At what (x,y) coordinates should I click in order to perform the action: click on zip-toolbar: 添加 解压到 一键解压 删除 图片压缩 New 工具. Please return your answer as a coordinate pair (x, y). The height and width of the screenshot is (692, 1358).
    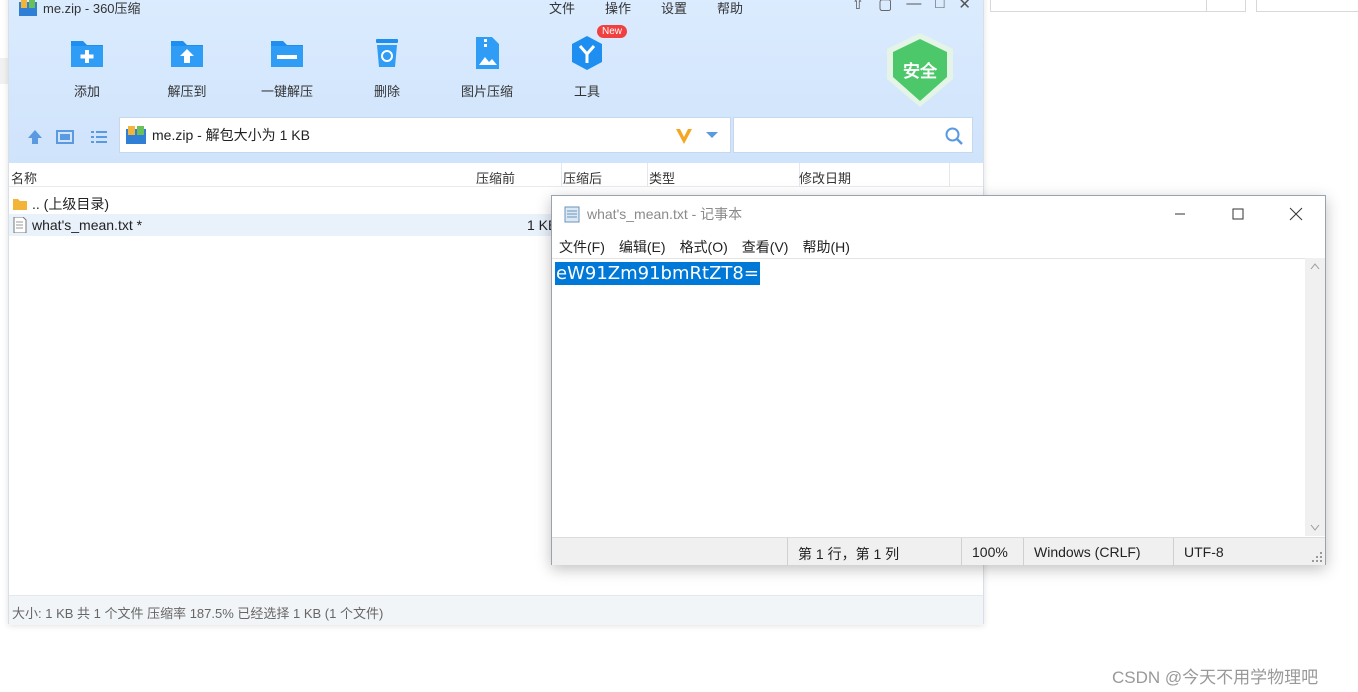
    Looking at the image, I should click on (337, 62).